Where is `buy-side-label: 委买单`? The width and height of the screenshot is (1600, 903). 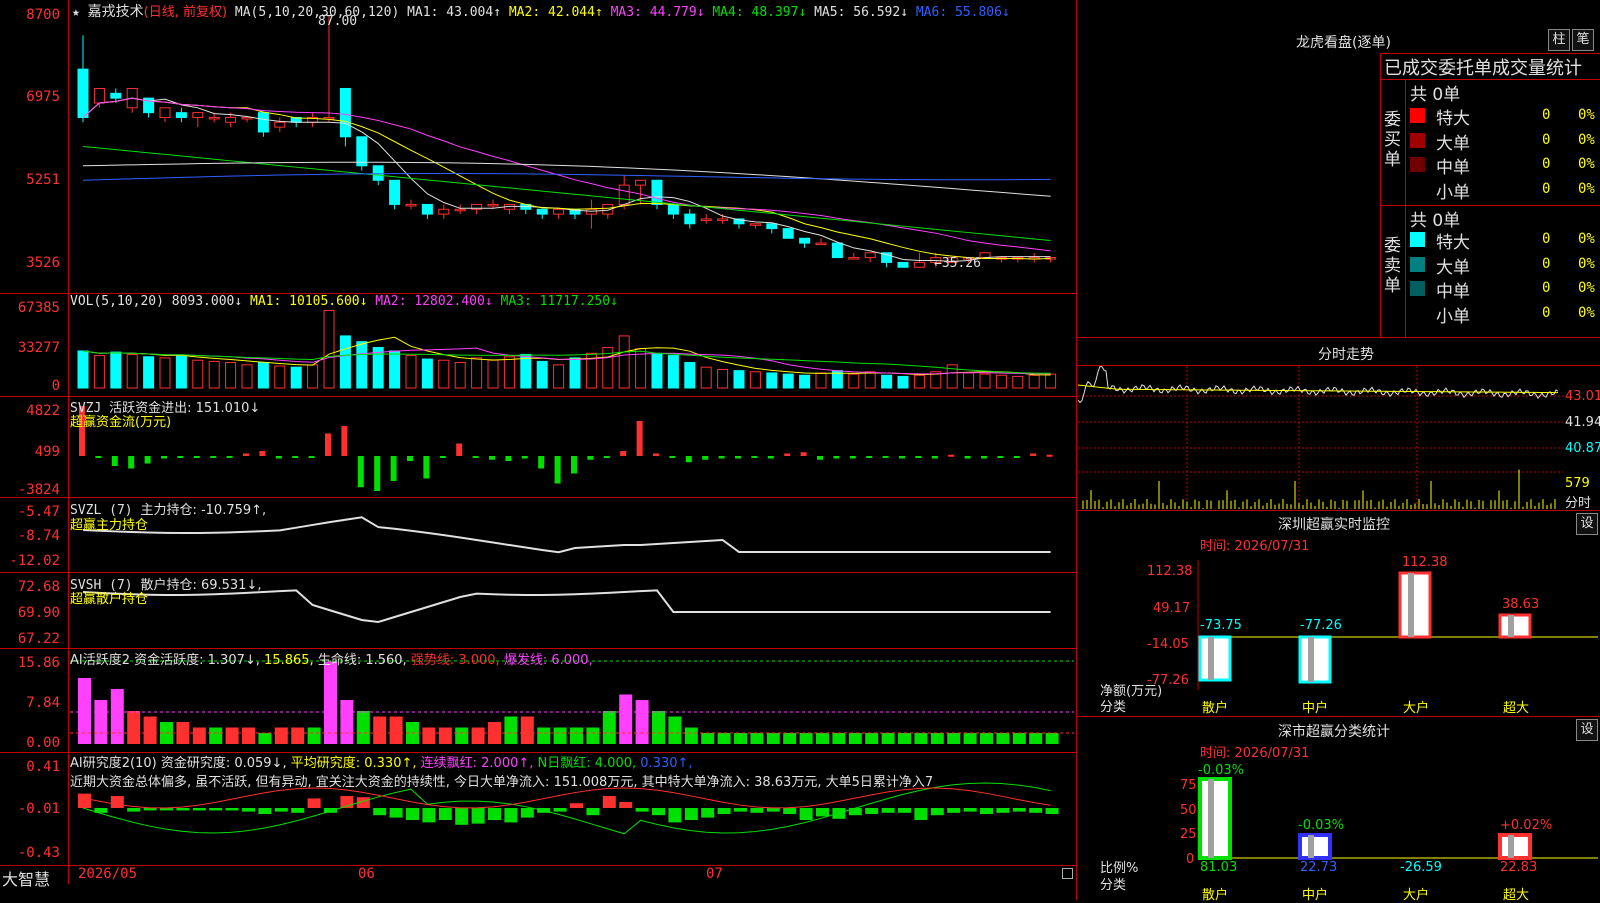 buy-side-label: 委买单 is located at coordinates (1392, 140).